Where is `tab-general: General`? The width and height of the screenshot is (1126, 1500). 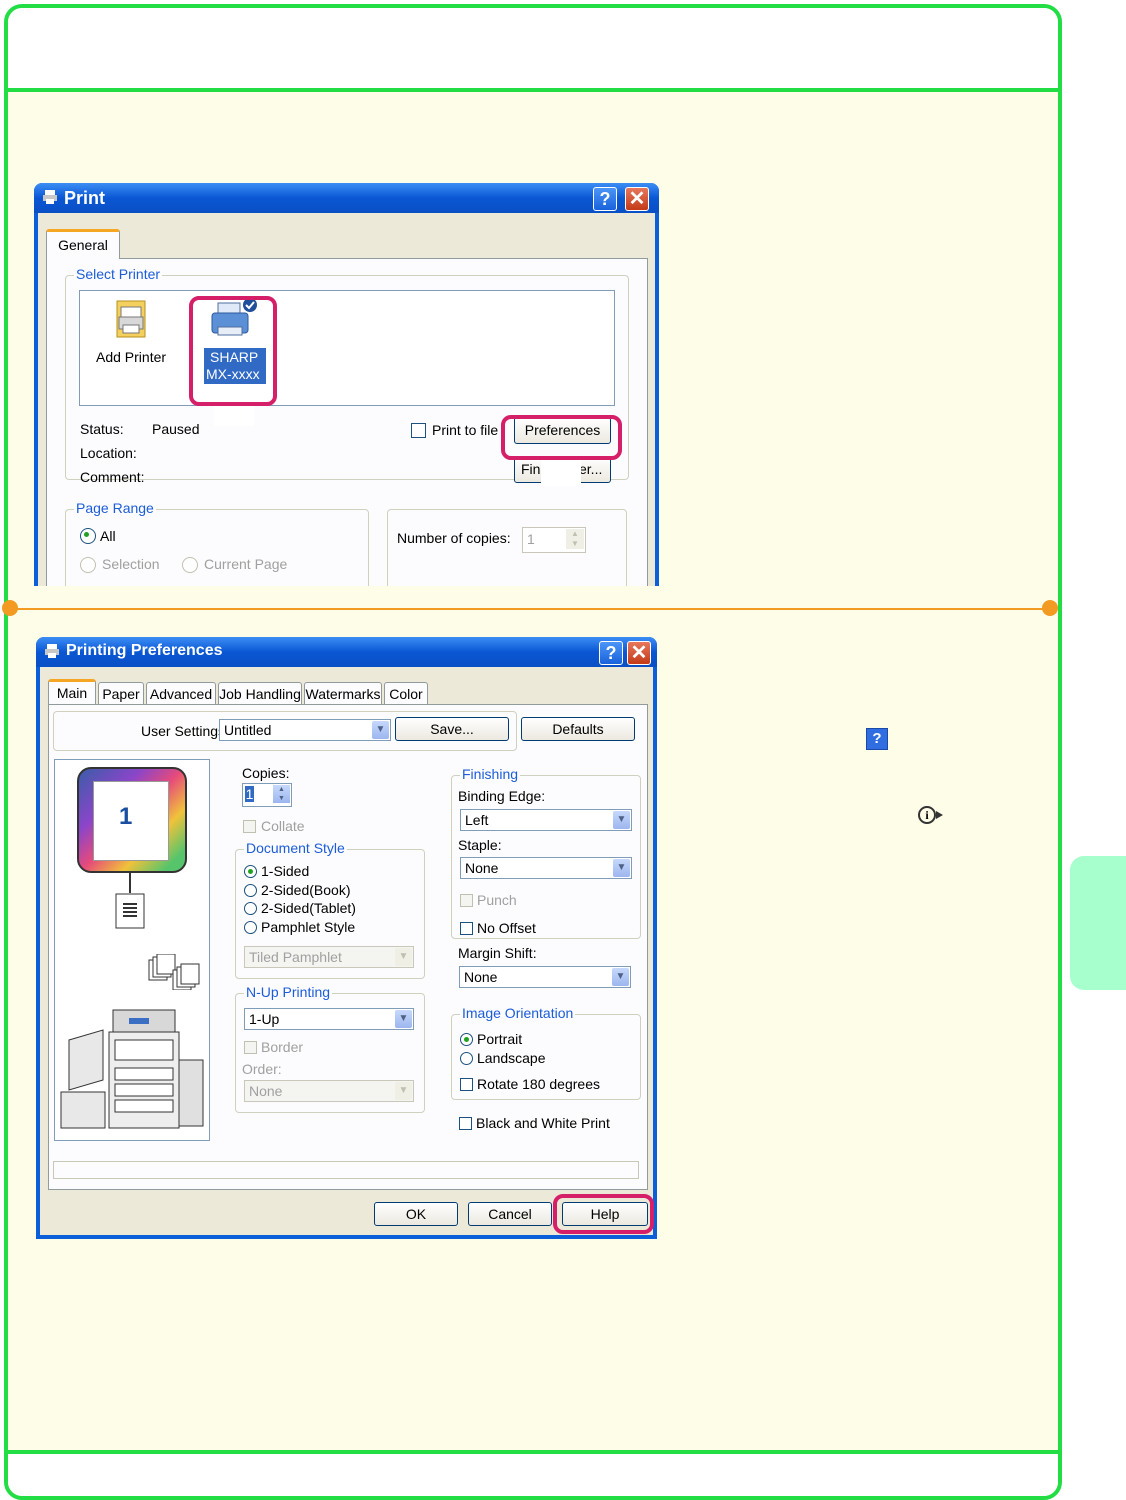
tab-general: General is located at coordinates (83, 244).